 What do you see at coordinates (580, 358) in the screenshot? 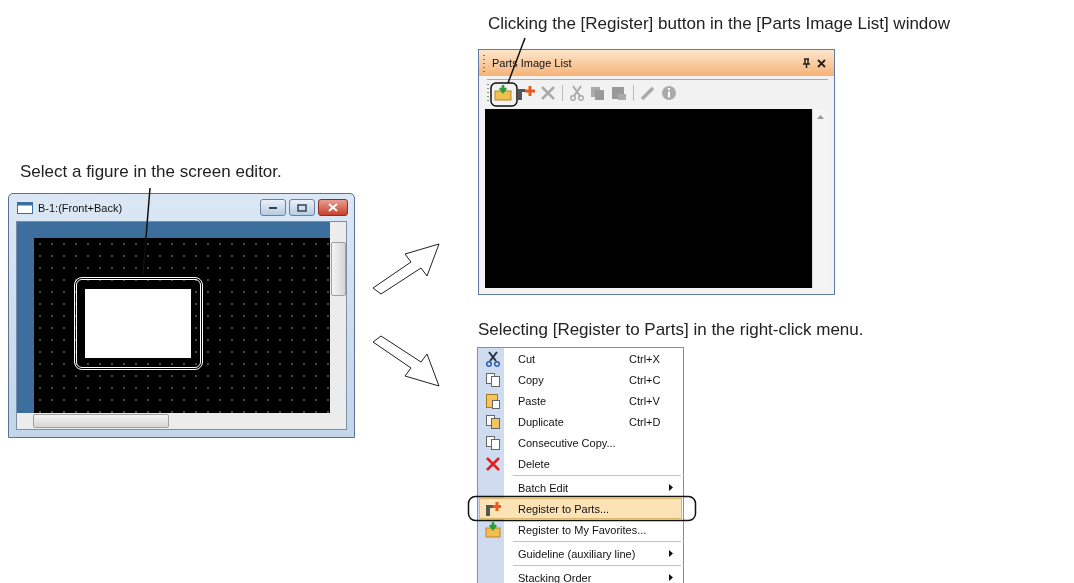
I see `menu-item: Cut Ctrl+X` at bounding box center [580, 358].